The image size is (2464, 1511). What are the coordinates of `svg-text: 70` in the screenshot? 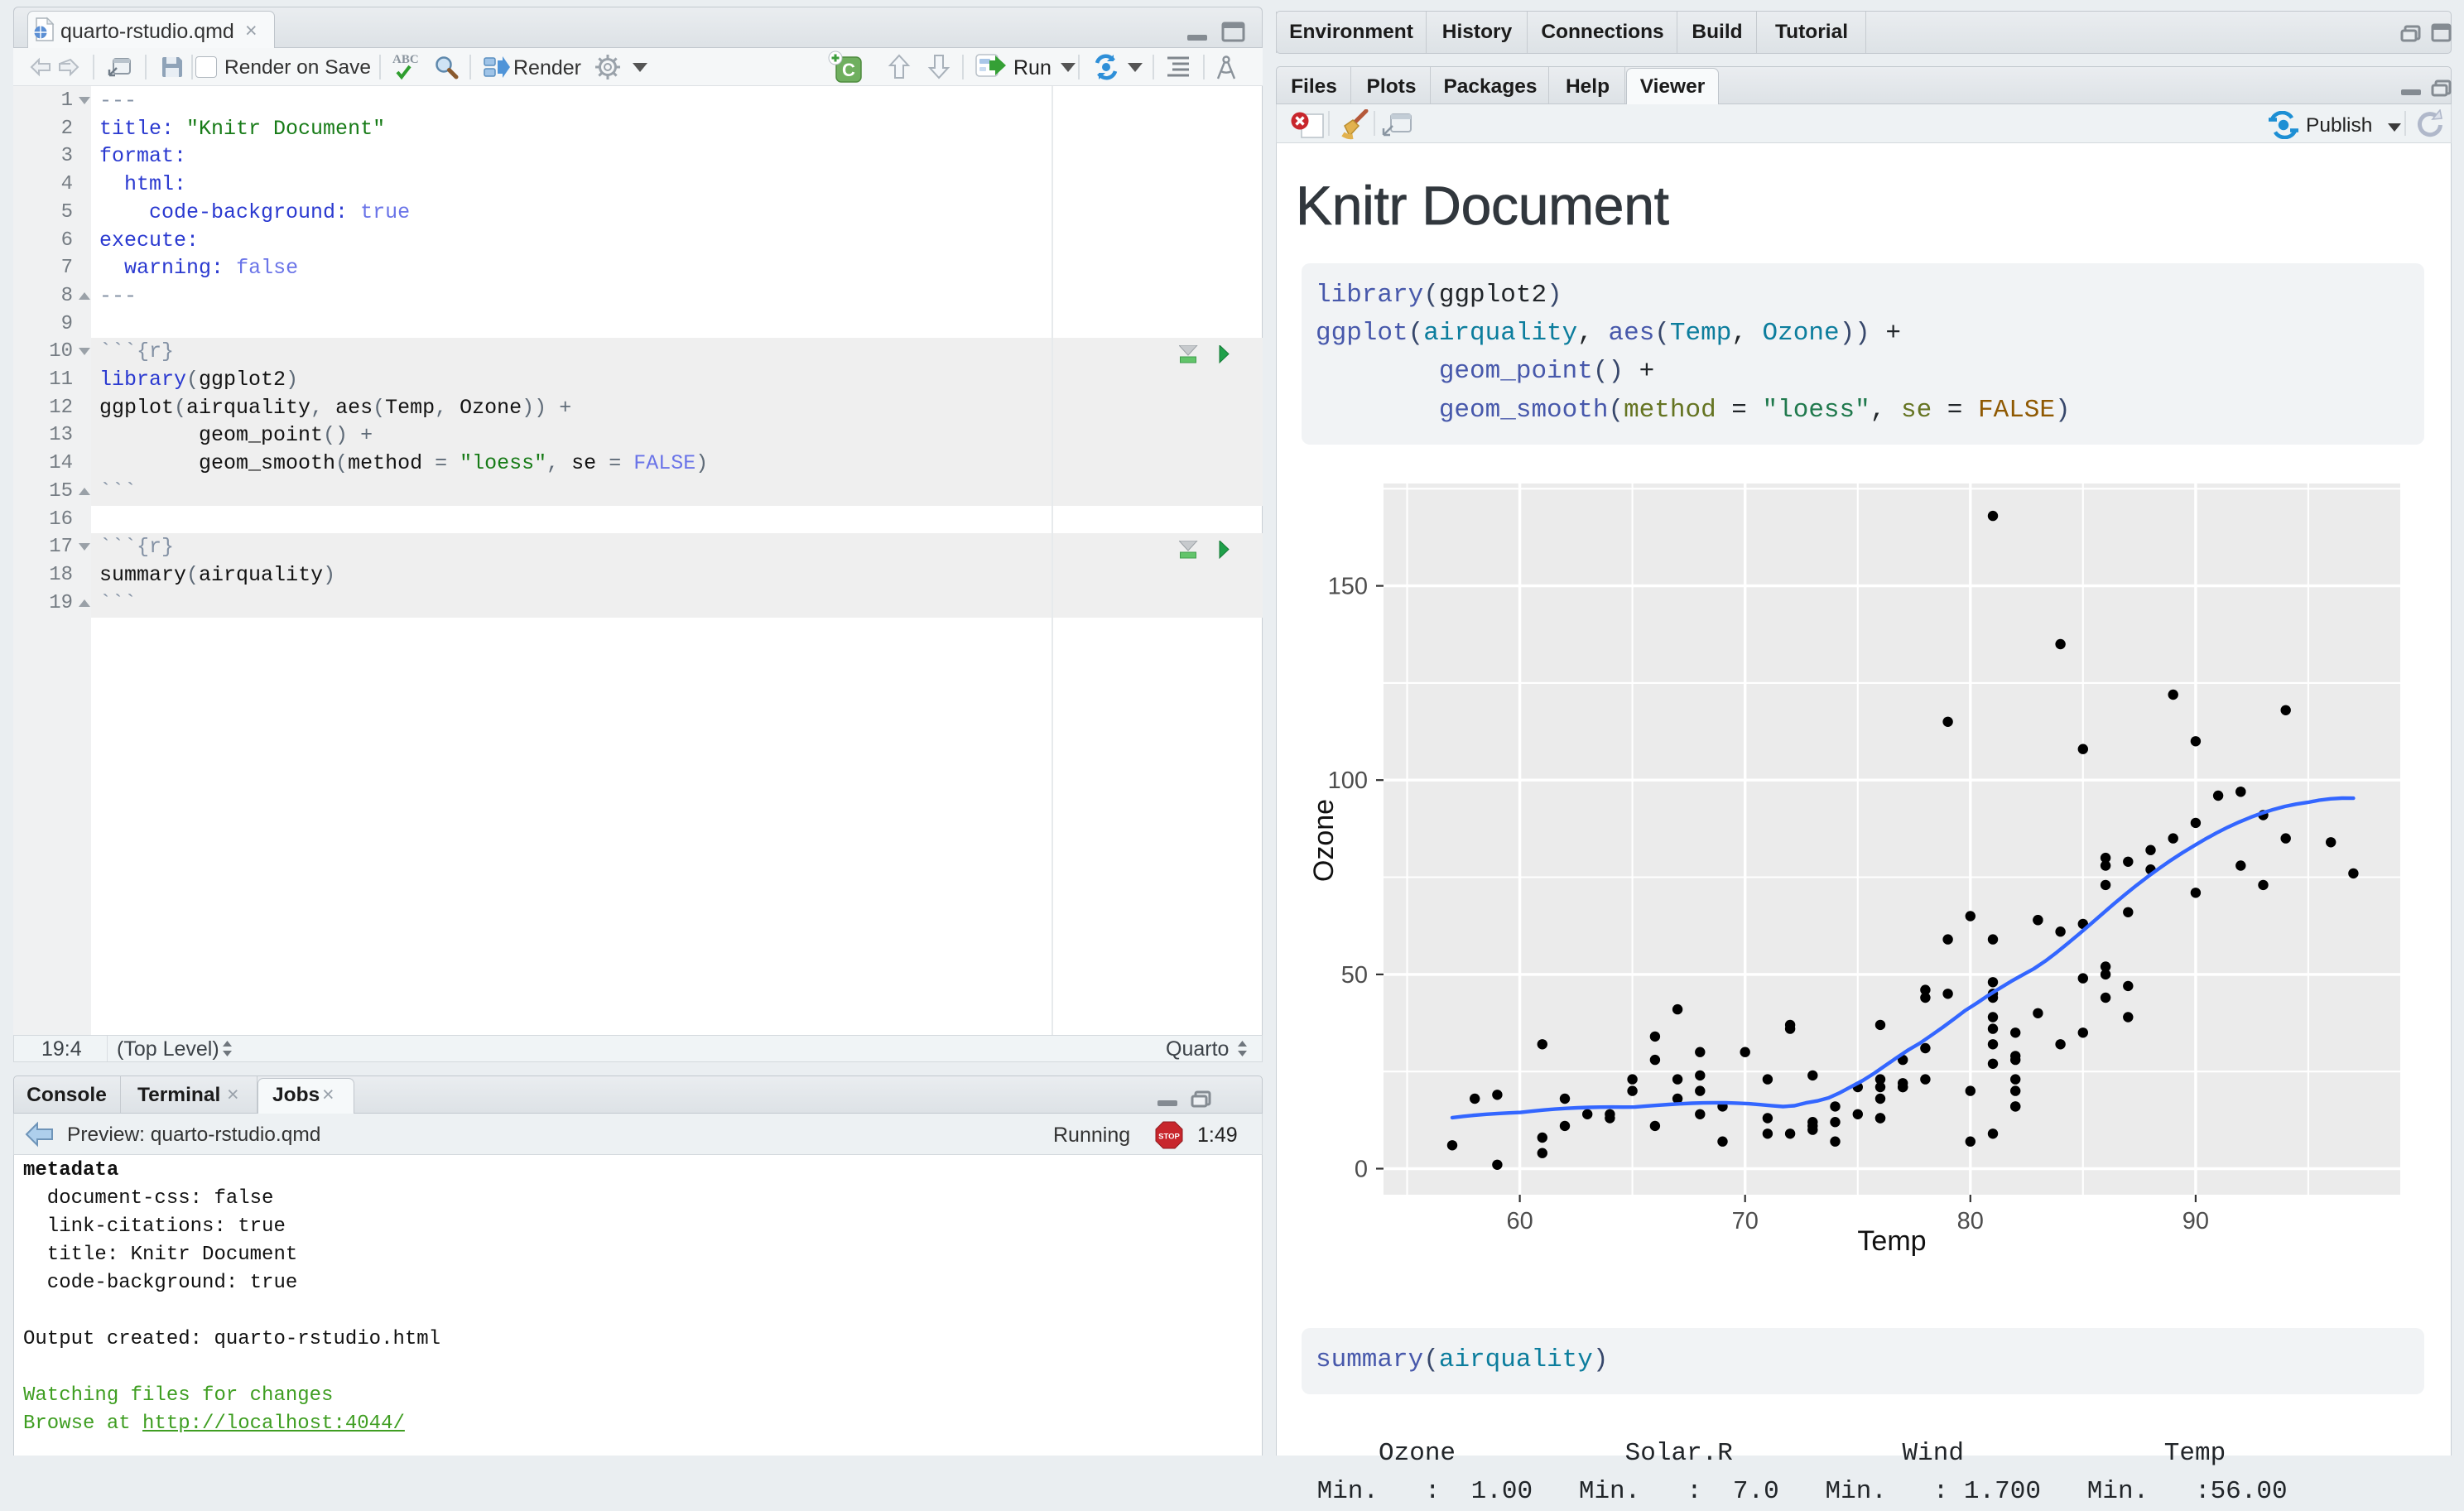 It's located at (1746, 1221).